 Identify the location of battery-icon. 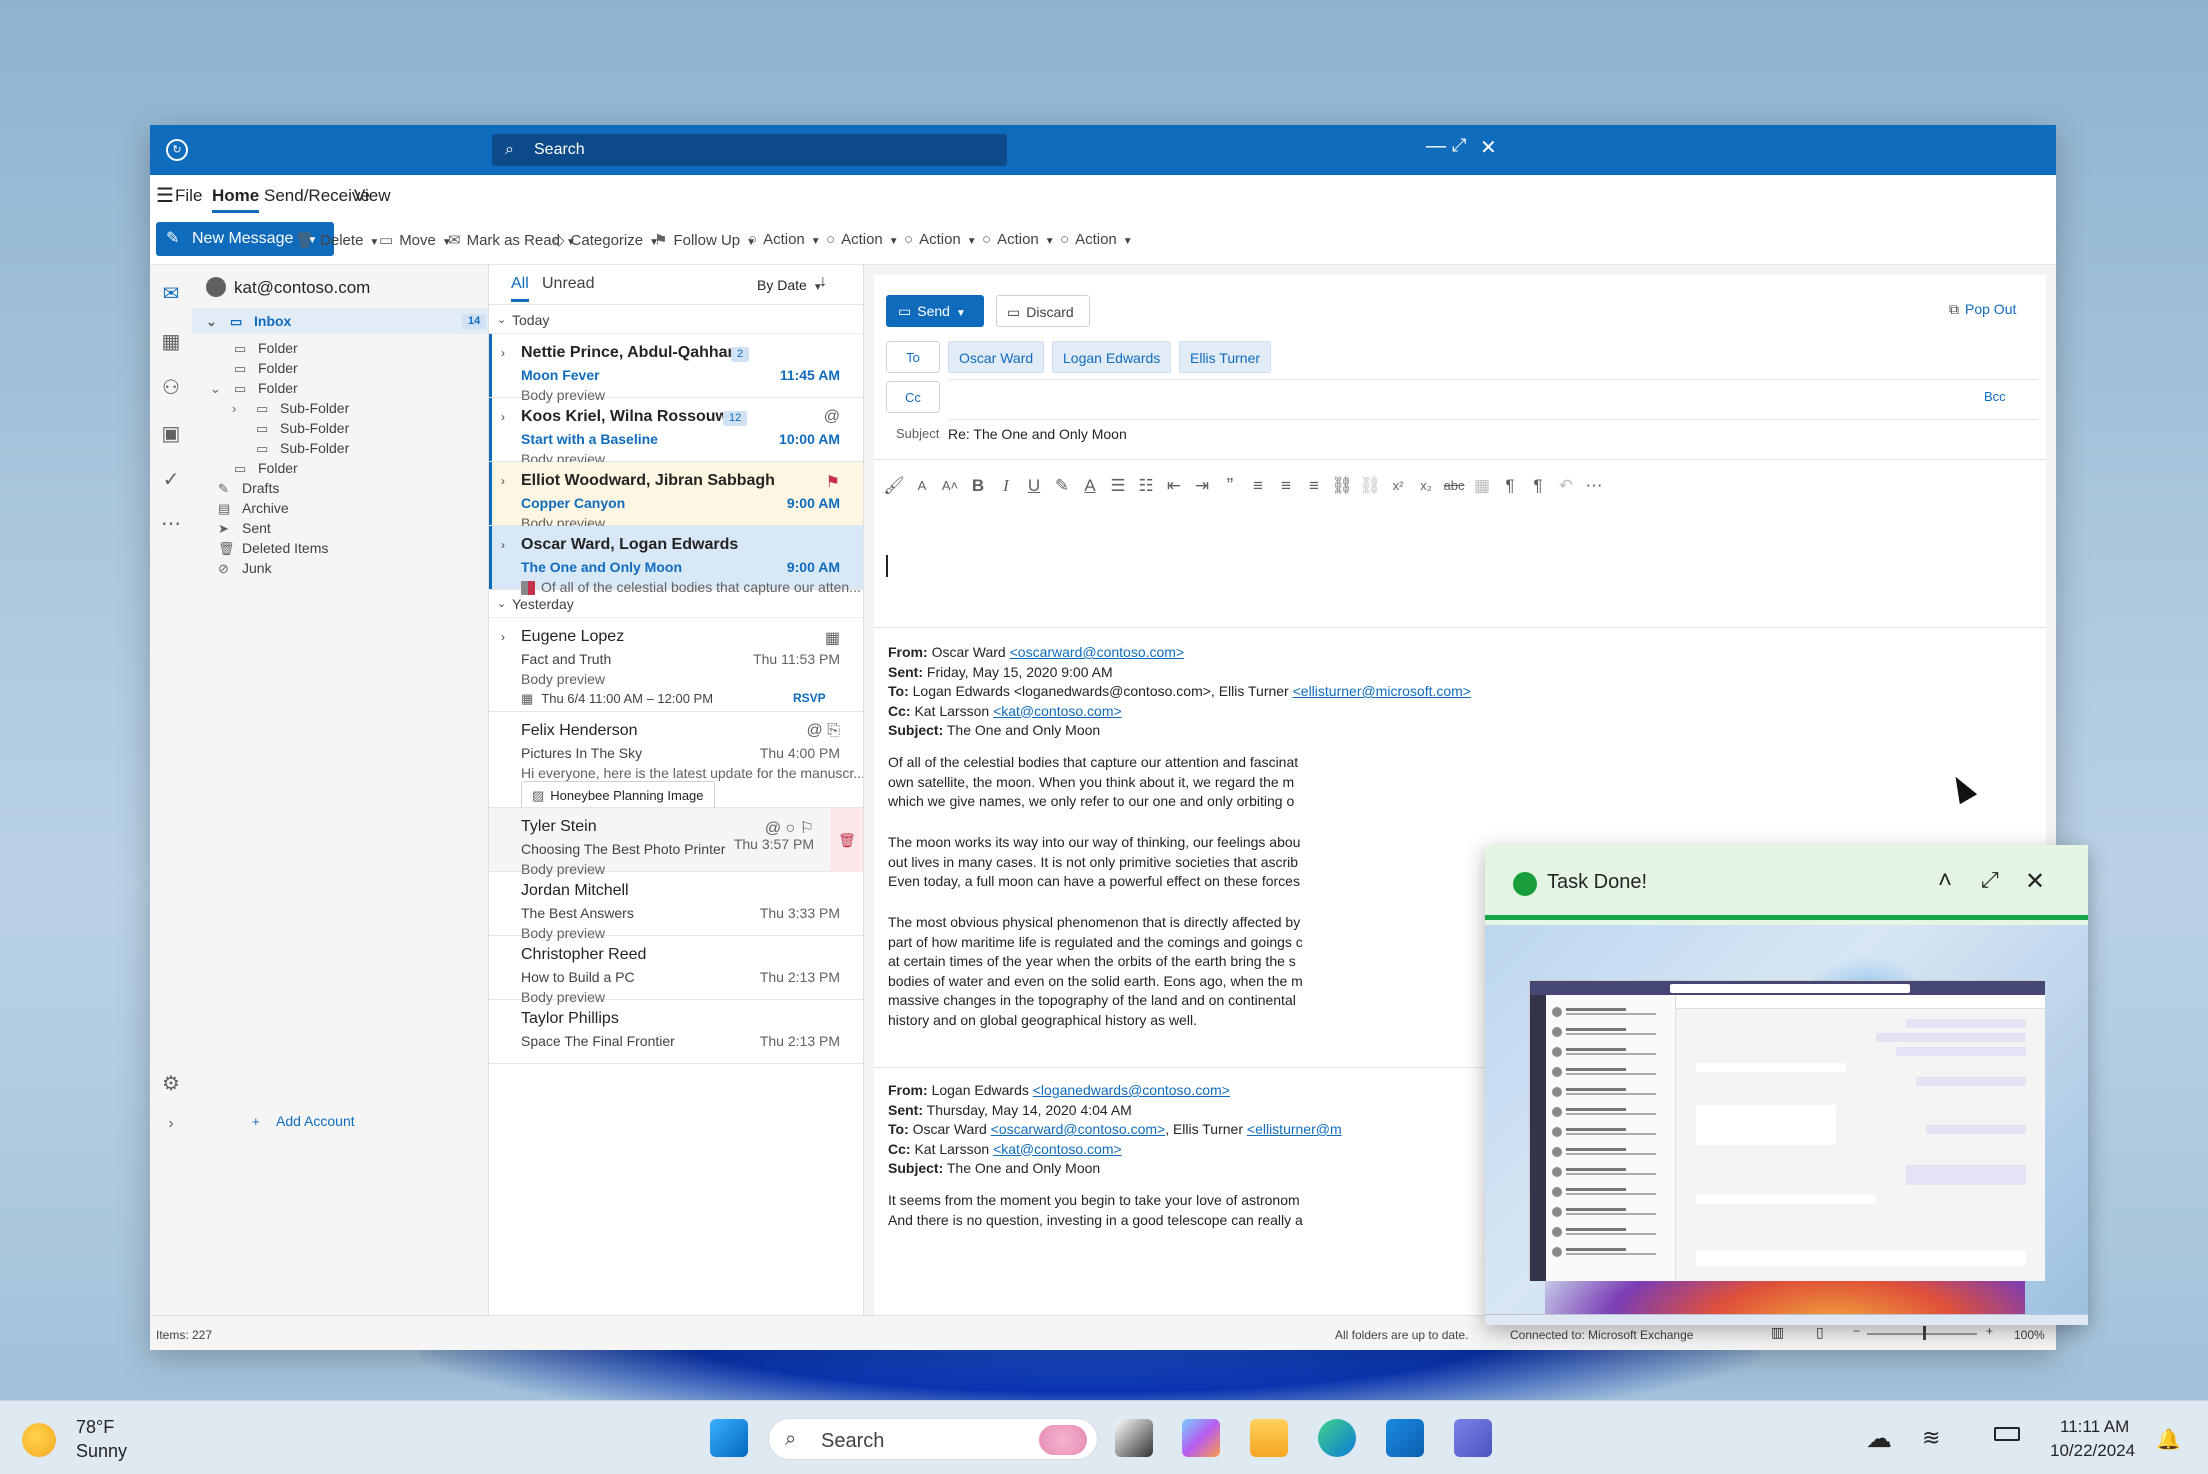
(2007, 1434).